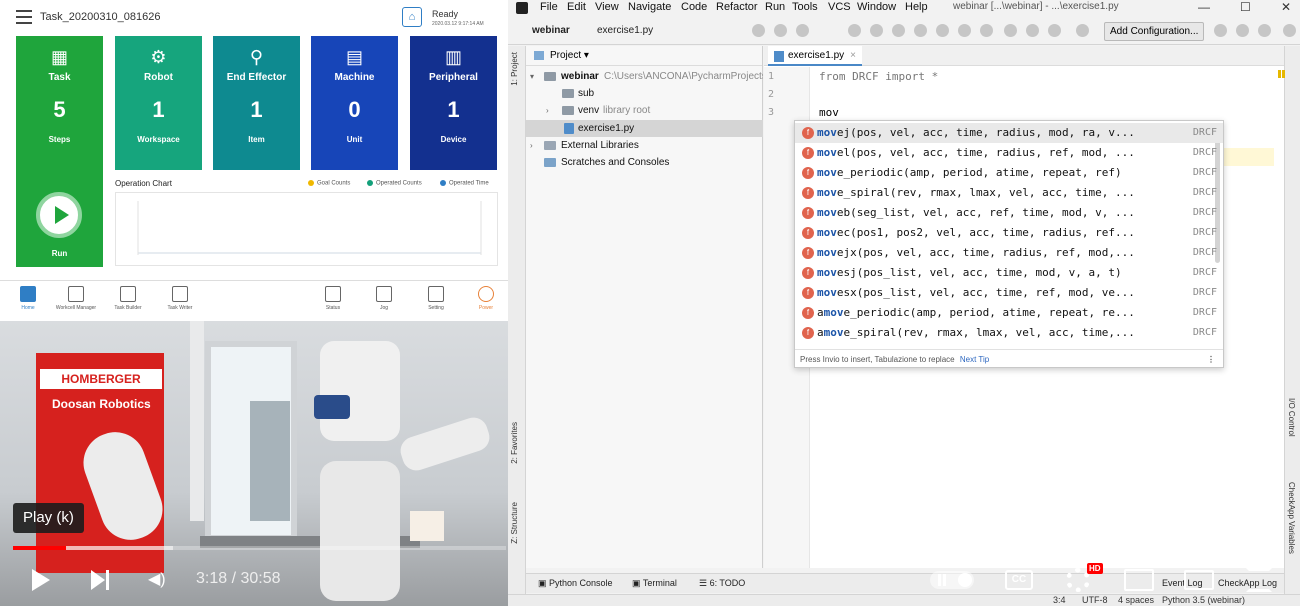 This screenshot has width=1300, height=606. I want to click on tool-window-favorites: 2: Favorites, so click(514, 443).